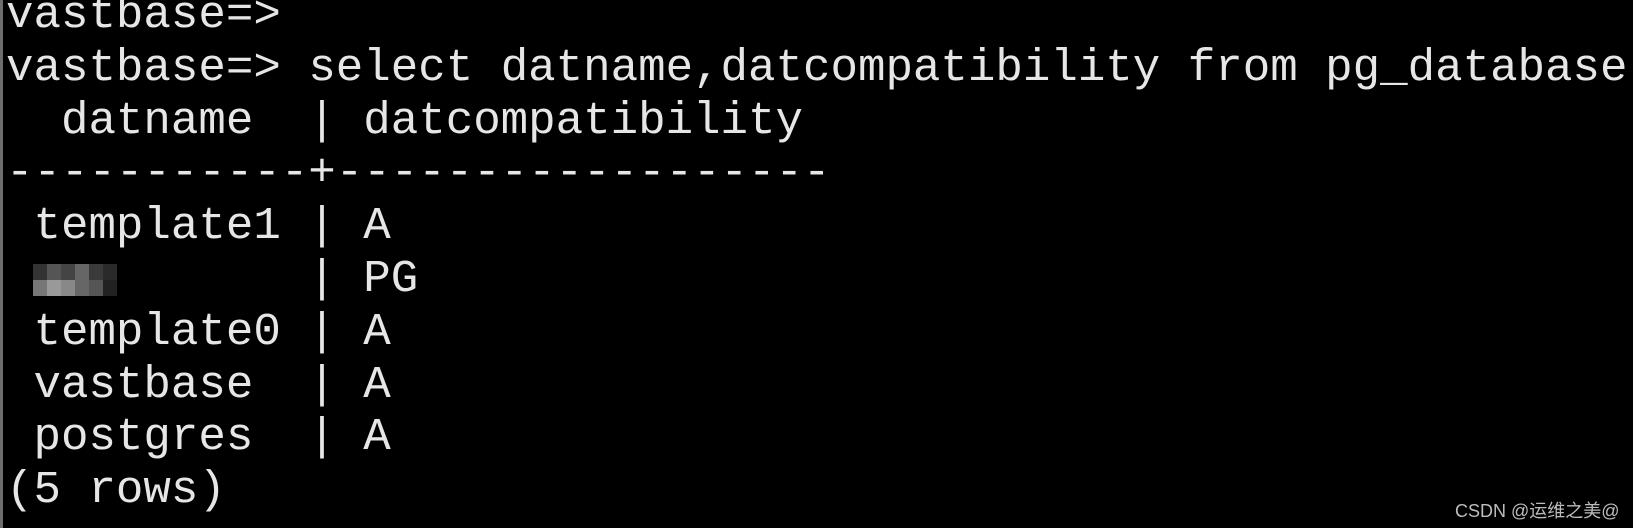 The width and height of the screenshot is (1633, 528). I want to click on table-row: template1 | A, so click(212, 226).